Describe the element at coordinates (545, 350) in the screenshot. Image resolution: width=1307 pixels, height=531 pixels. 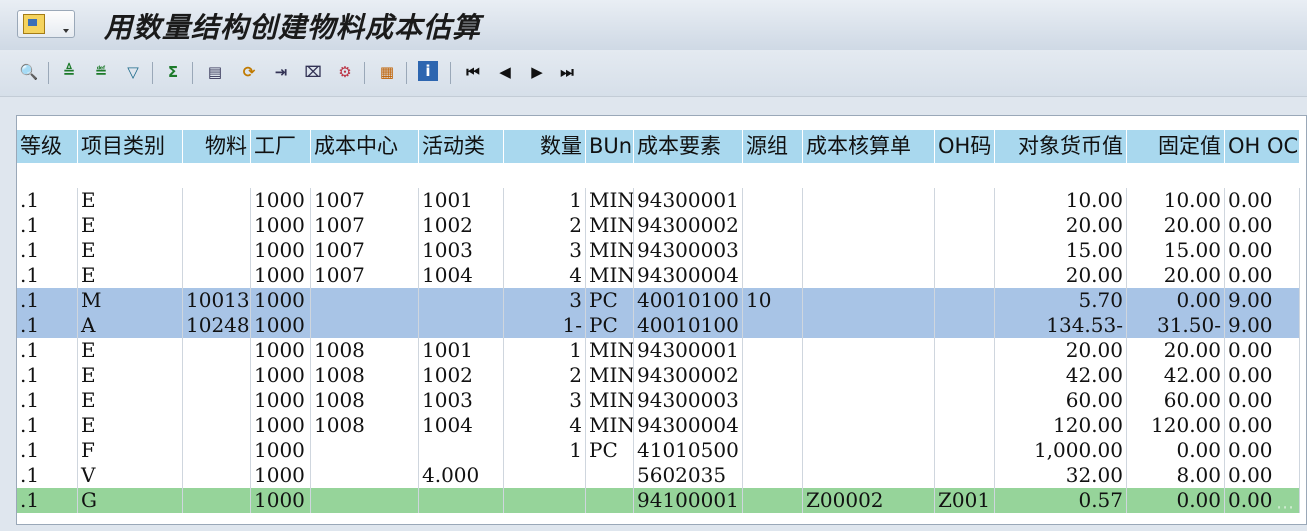
I see `cell-quantity: 1` at that location.